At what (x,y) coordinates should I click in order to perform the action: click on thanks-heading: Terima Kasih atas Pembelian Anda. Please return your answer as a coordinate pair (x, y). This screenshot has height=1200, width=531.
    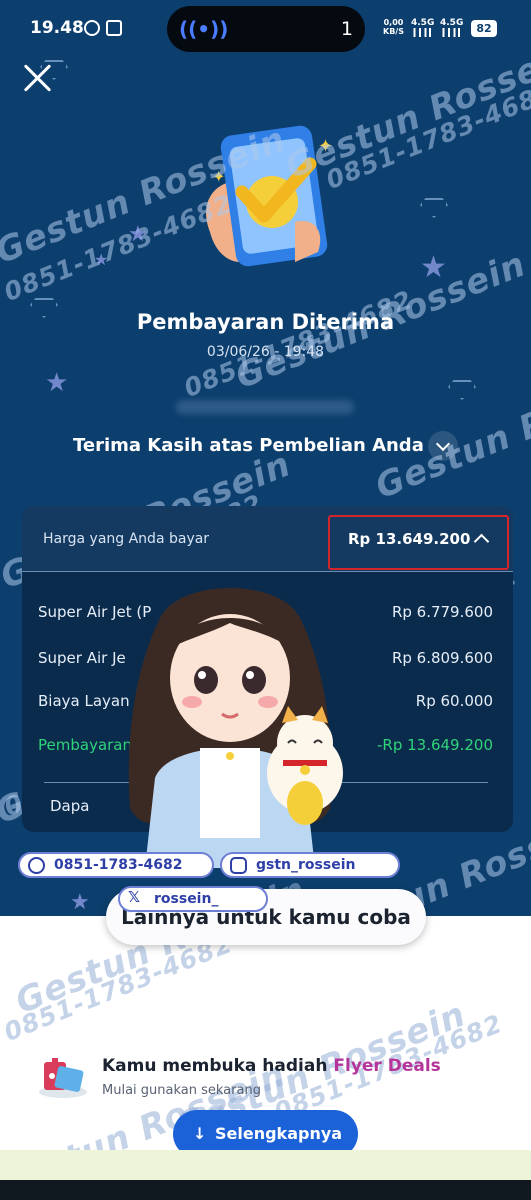
    Looking at the image, I should click on (248, 445).